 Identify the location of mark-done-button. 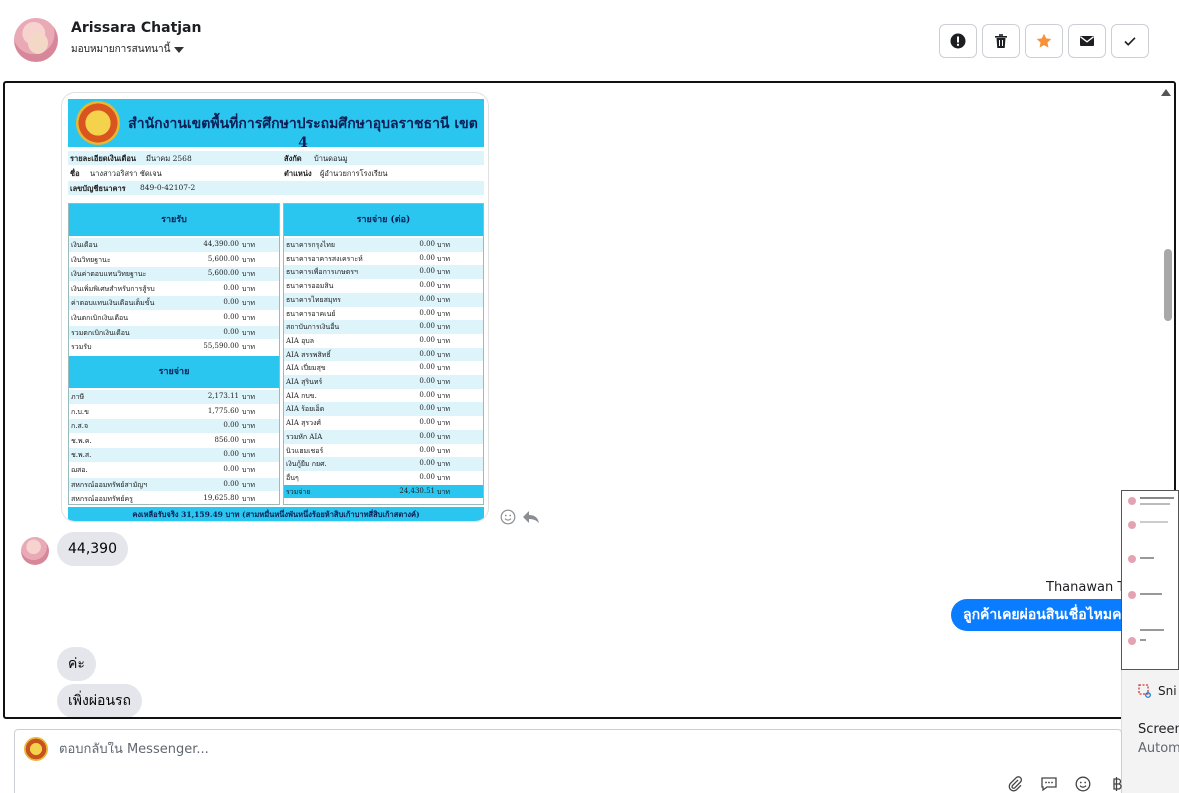
(1130, 41).